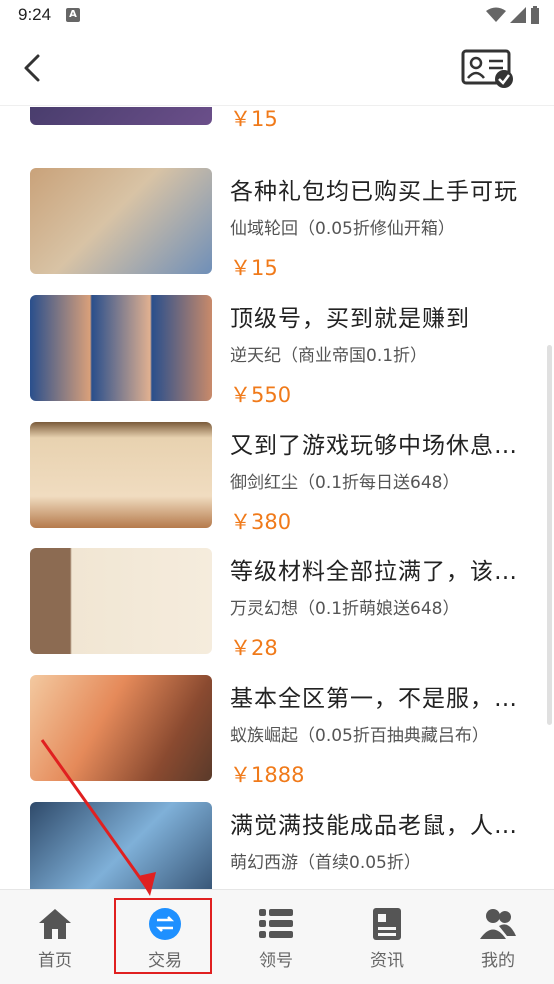  I want to click on tab-claim: 领号, so click(276, 937).